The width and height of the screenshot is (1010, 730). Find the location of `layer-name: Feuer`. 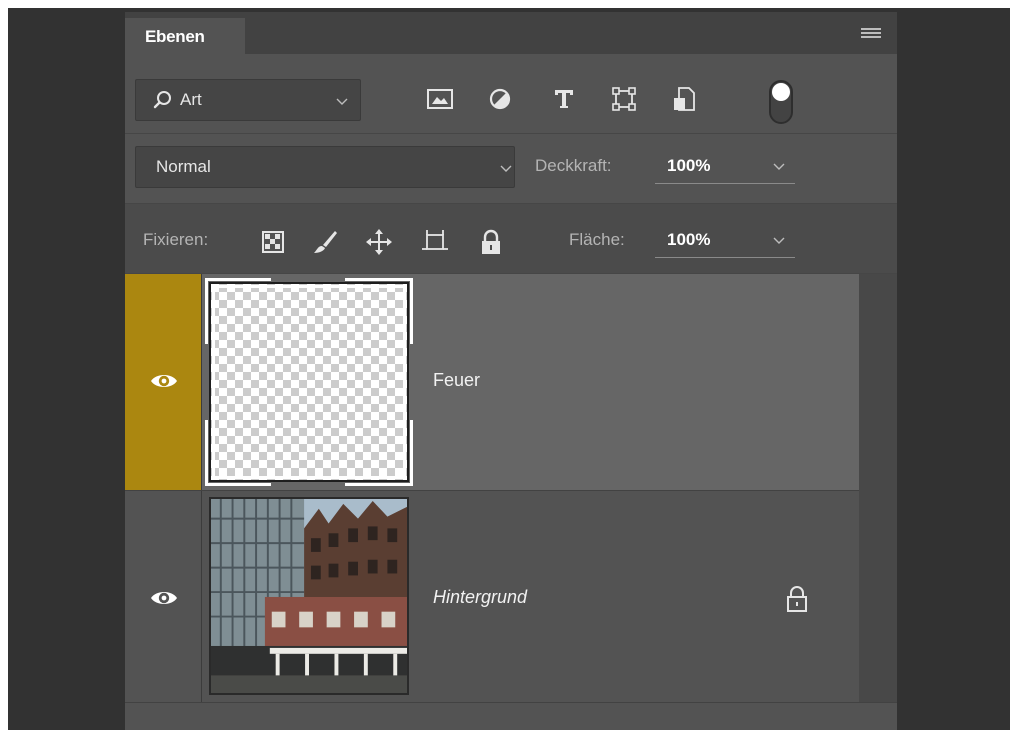

layer-name: Feuer is located at coordinates (456, 380).